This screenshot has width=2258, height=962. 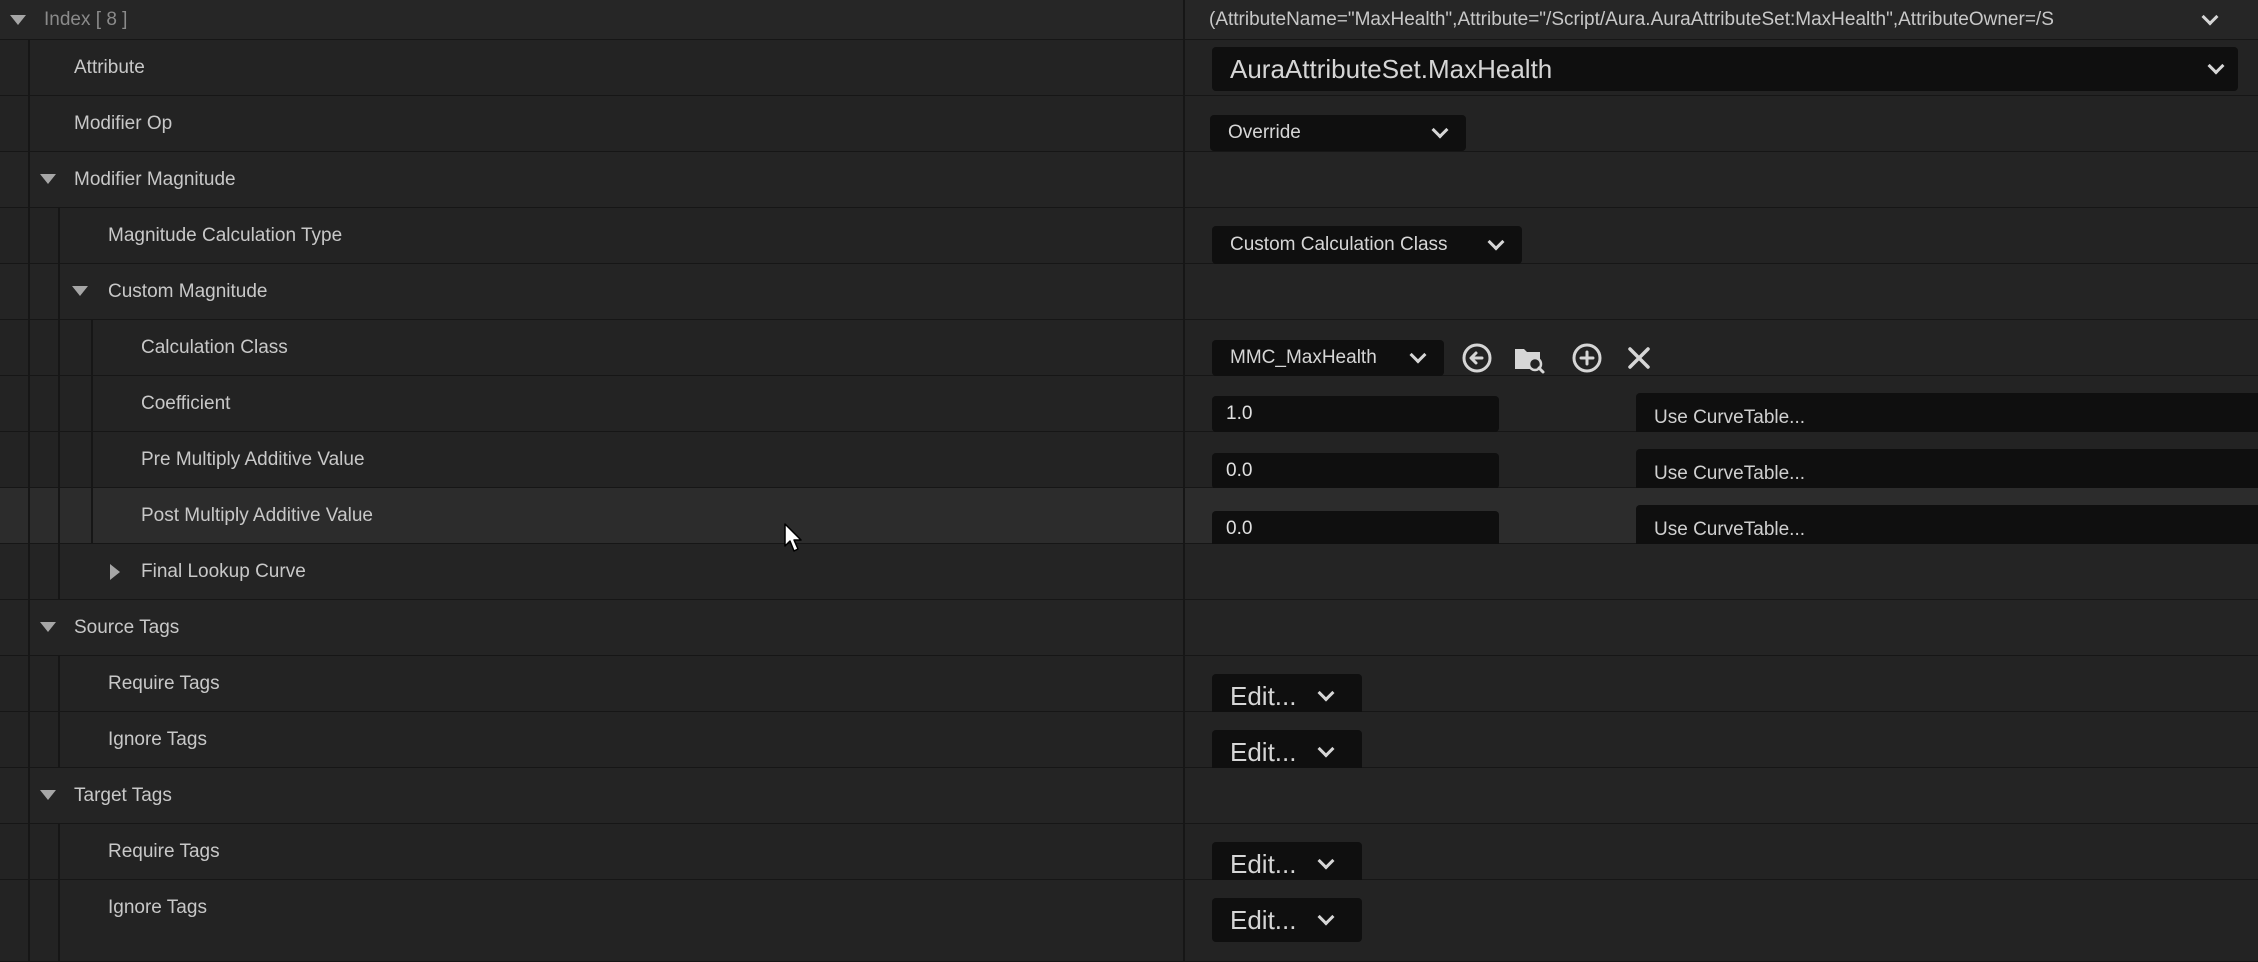 What do you see at coordinates (1129, 348) in the screenshot?
I see `calculation-class-row: Calculation Class MMC_MaxHealth` at bounding box center [1129, 348].